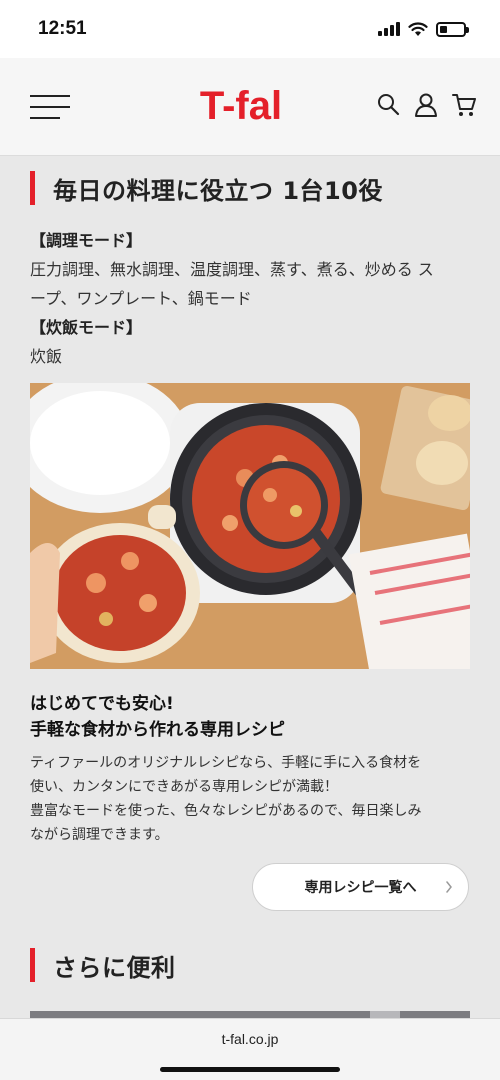 The height and width of the screenshot is (1080, 500). I want to click on section-heading-features: 毎日の料理に役立つ 1台10役, so click(250, 188).